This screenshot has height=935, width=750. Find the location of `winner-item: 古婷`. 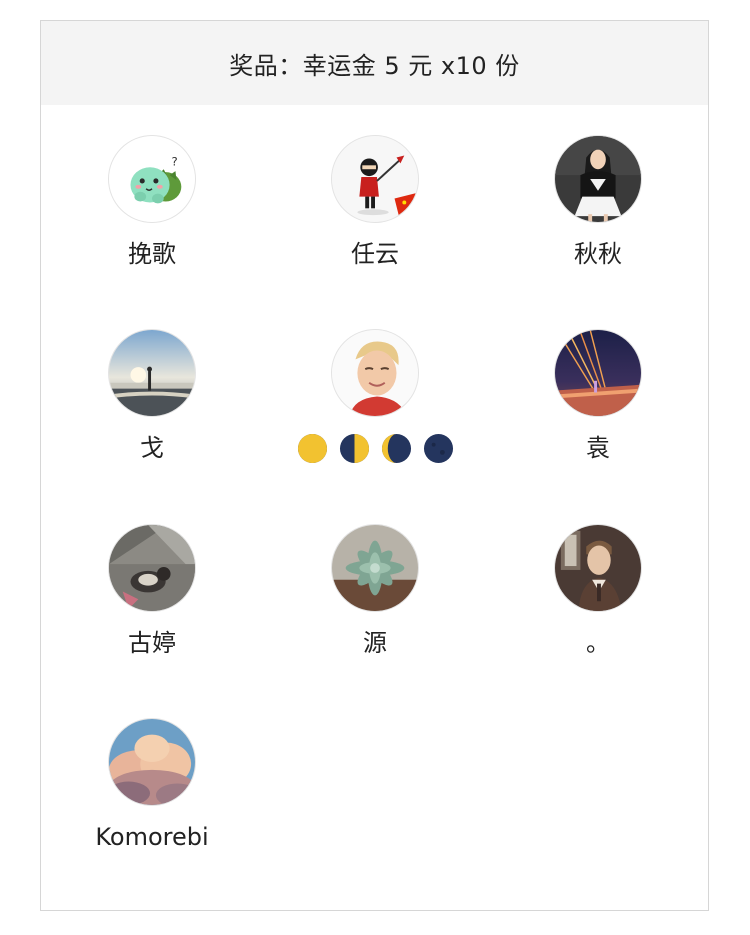

winner-item: 古婷 is located at coordinates (152, 591).